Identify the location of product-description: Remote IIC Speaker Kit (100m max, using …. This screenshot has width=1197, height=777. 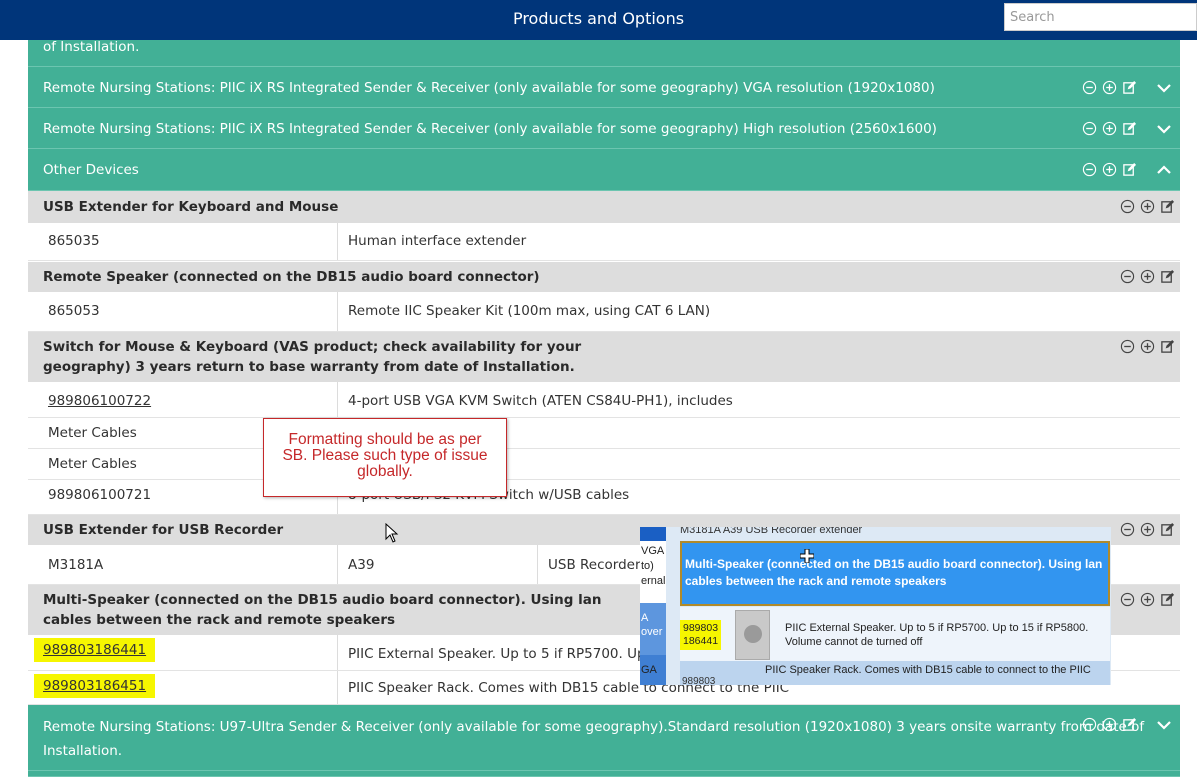
(529, 311).